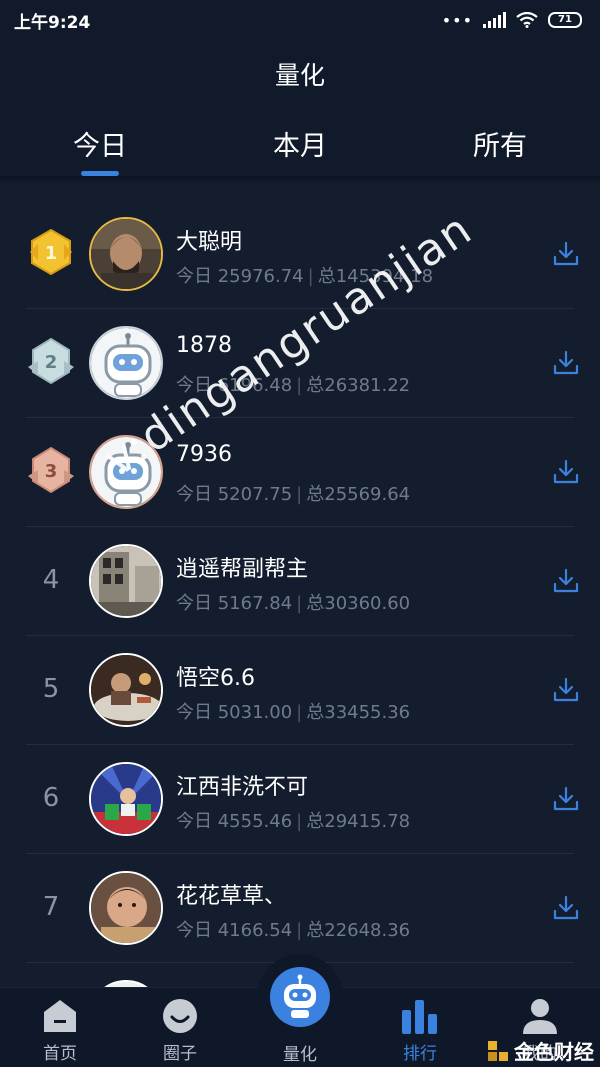  I want to click on circle-chat-icon, so click(180, 1016).